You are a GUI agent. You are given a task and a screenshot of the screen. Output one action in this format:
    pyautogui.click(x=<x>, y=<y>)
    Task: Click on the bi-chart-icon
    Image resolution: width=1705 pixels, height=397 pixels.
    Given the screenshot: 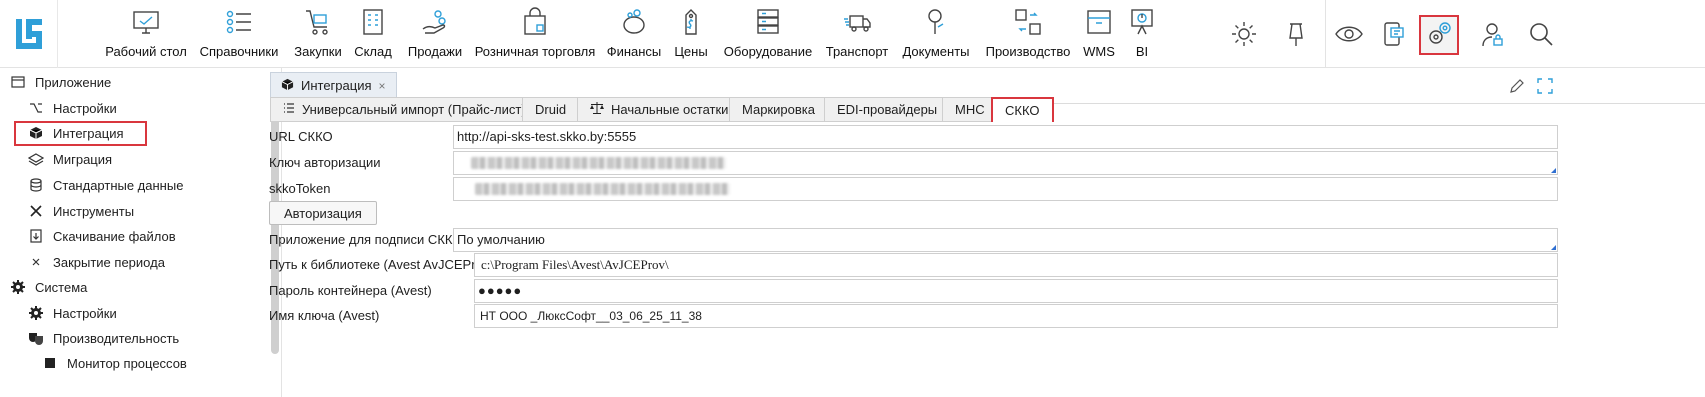 What is the action you would take?
    pyautogui.click(x=1142, y=22)
    